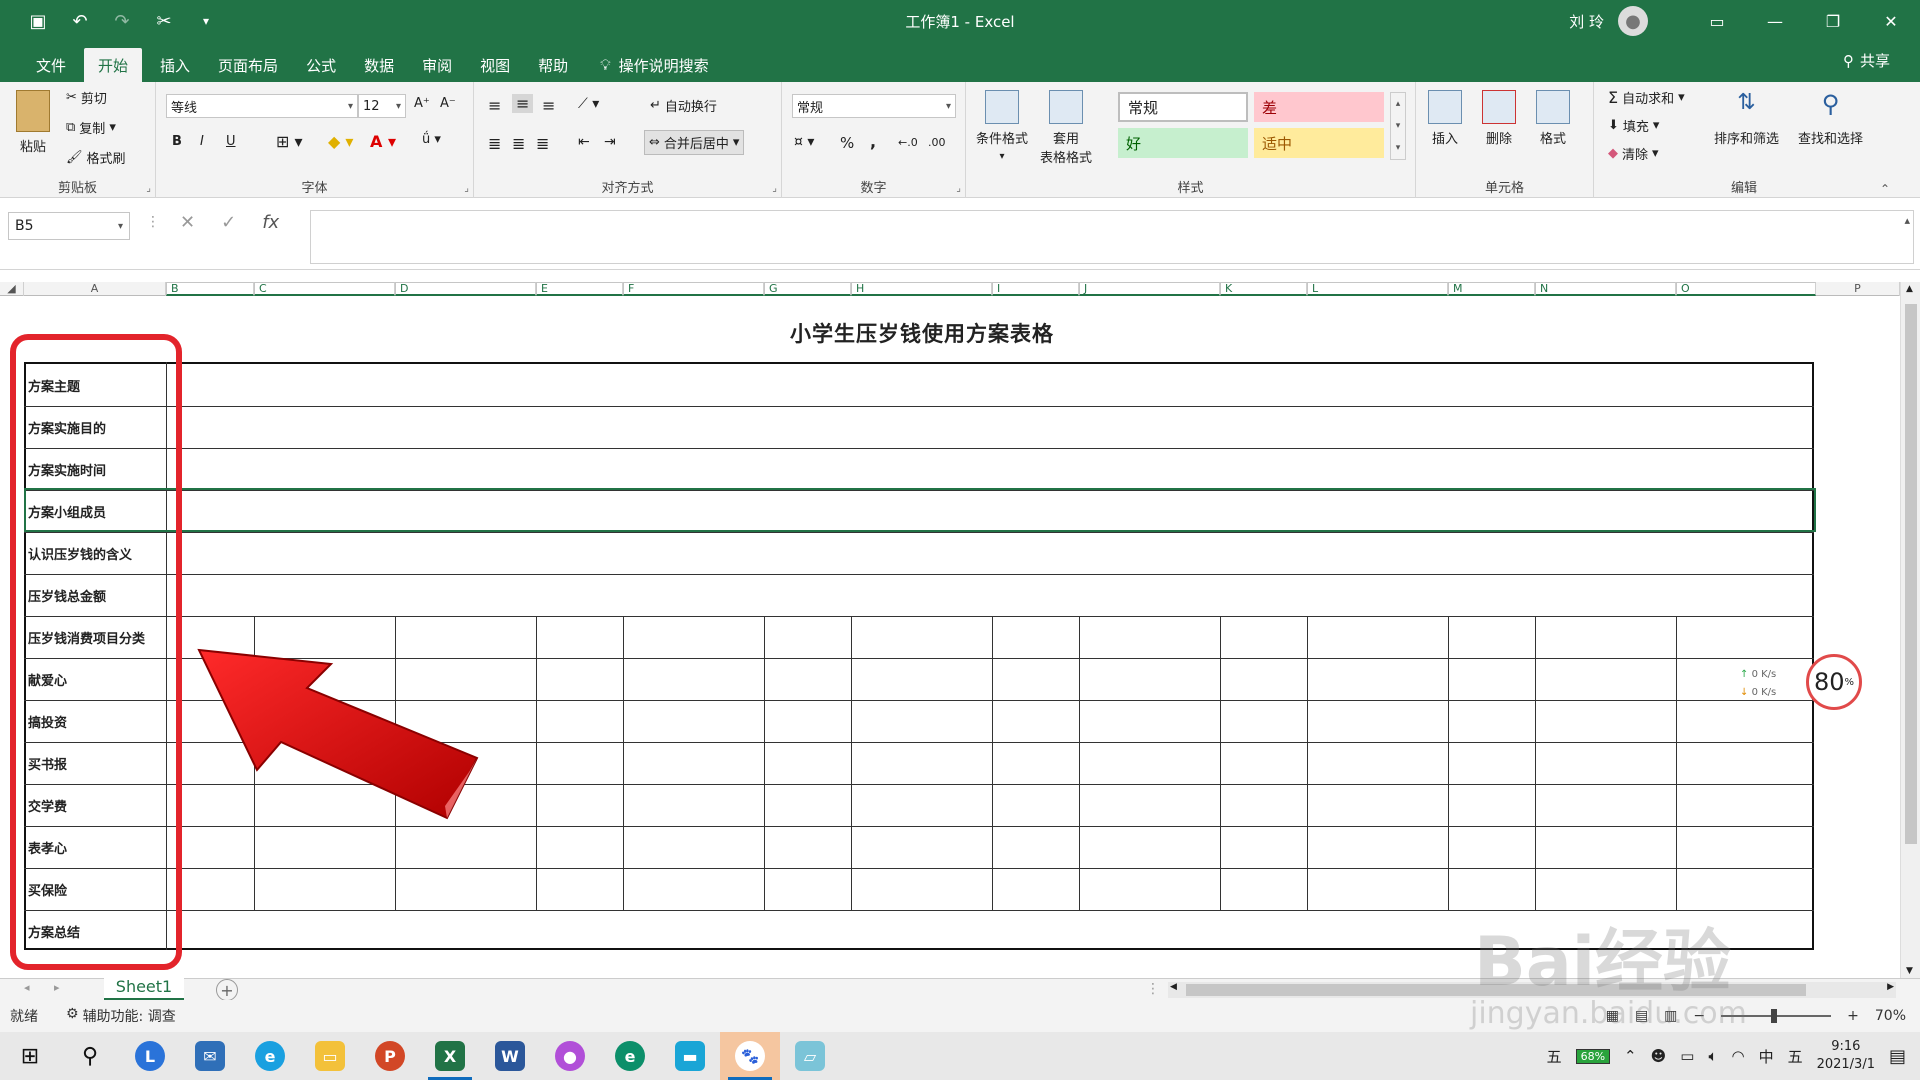  I want to click on baidu-icon: 🐾︎, so click(750, 1056).